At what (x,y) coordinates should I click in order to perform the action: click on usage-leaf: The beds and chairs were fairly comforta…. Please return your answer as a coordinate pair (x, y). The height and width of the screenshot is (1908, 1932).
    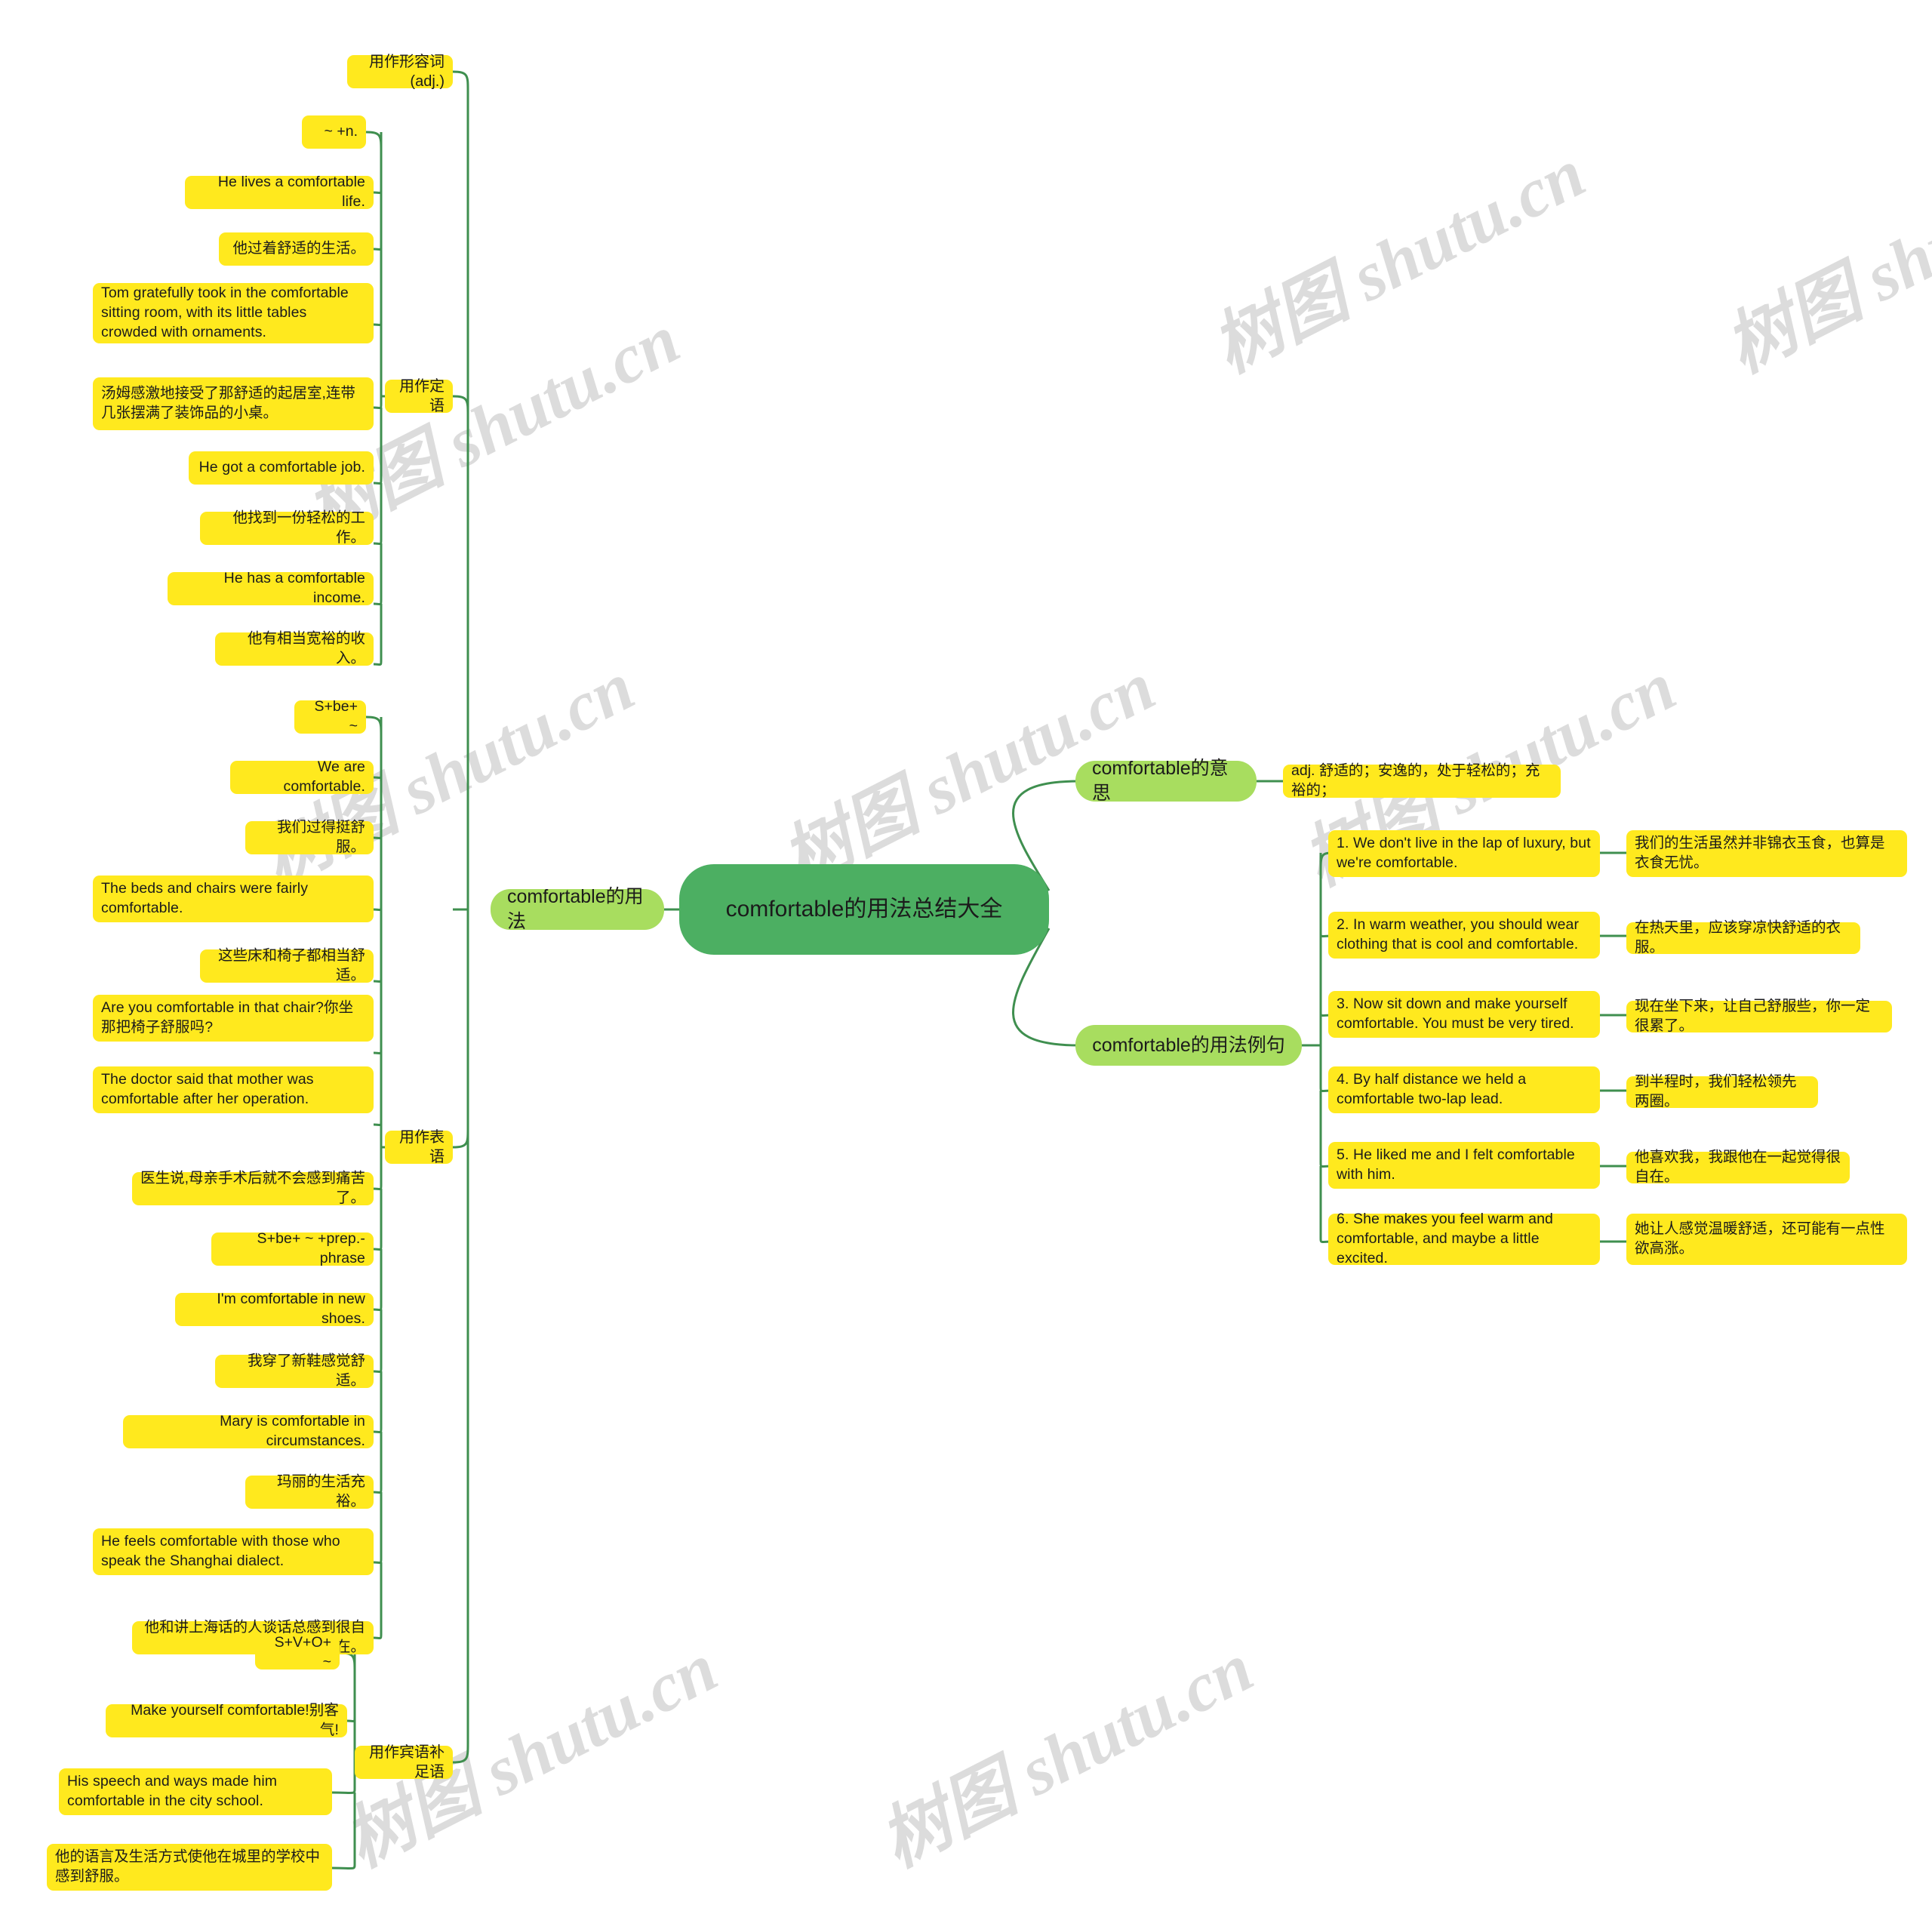
    Looking at the image, I should click on (233, 899).